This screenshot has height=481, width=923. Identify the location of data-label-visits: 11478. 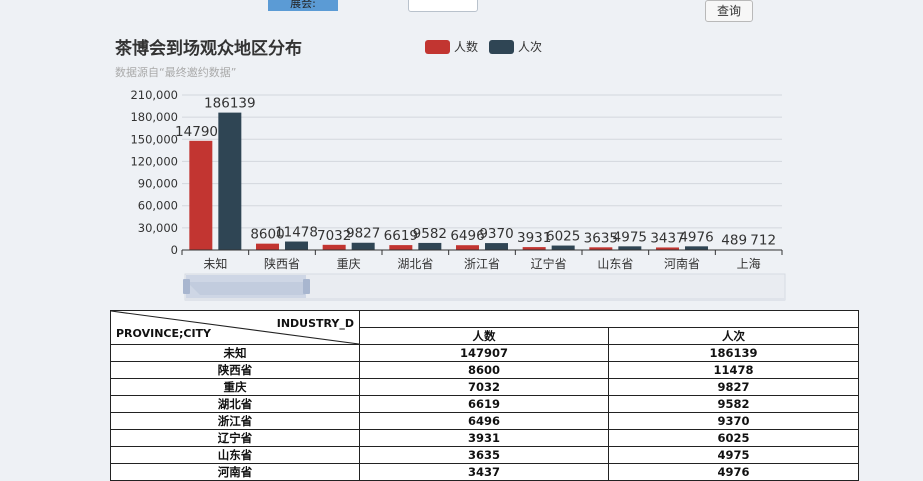
(296, 233).